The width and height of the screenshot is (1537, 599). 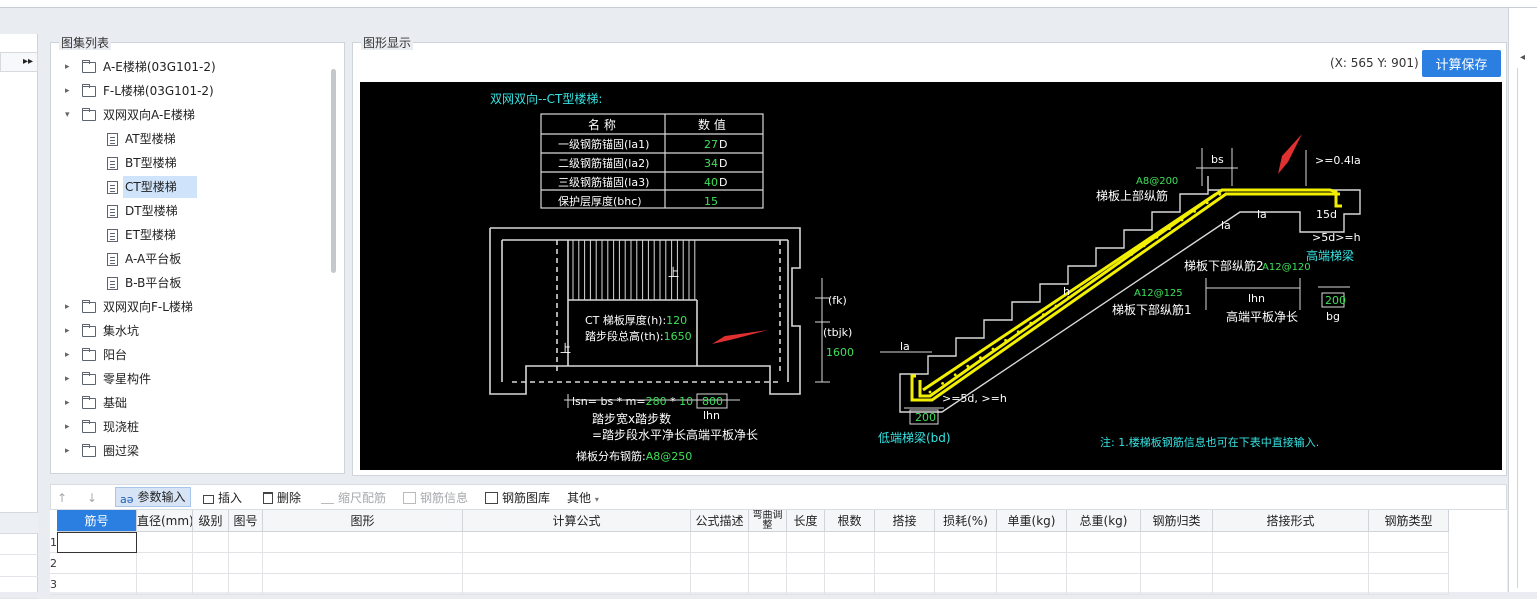 What do you see at coordinates (188, 163) in the screenshot?
I see `tree-item: BT型楼梯` at bounding box center [188, 163].